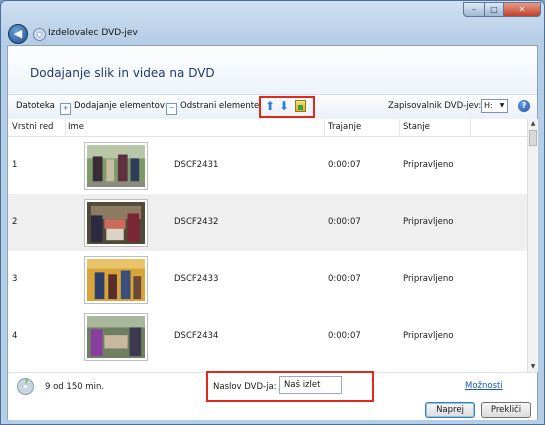 The width and height of the screenshot is (545, 425). I want to click on burner-select: H: ▼, so click(494, 106).